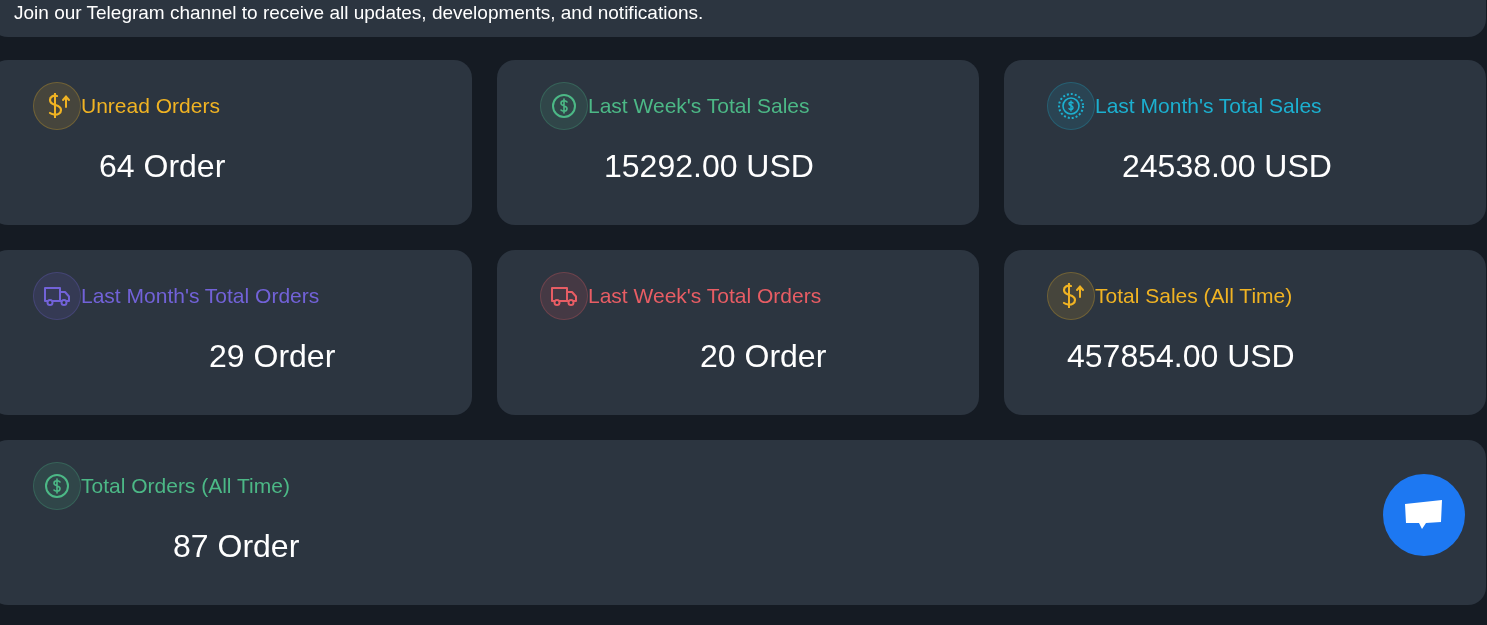 The image size is (1487, 625). Describe the element at coordinates (1194, 296) in the screenshot. I see `card-title: Total Sales (All Time)` at that location.